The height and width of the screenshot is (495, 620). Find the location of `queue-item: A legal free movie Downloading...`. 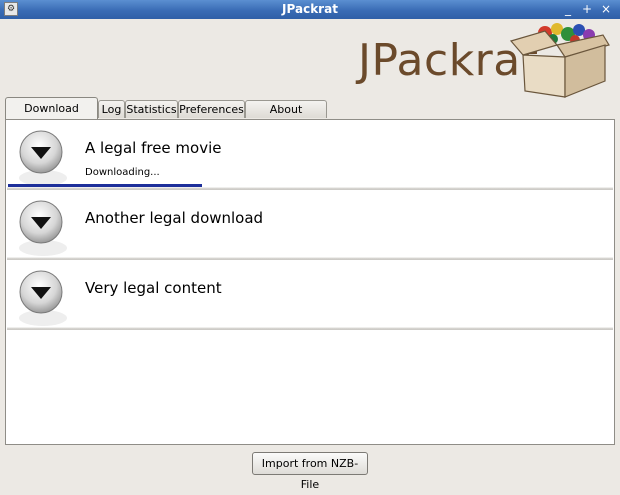

queue-item: A legal free movie Downloading... is located at coordinates (310, 155).